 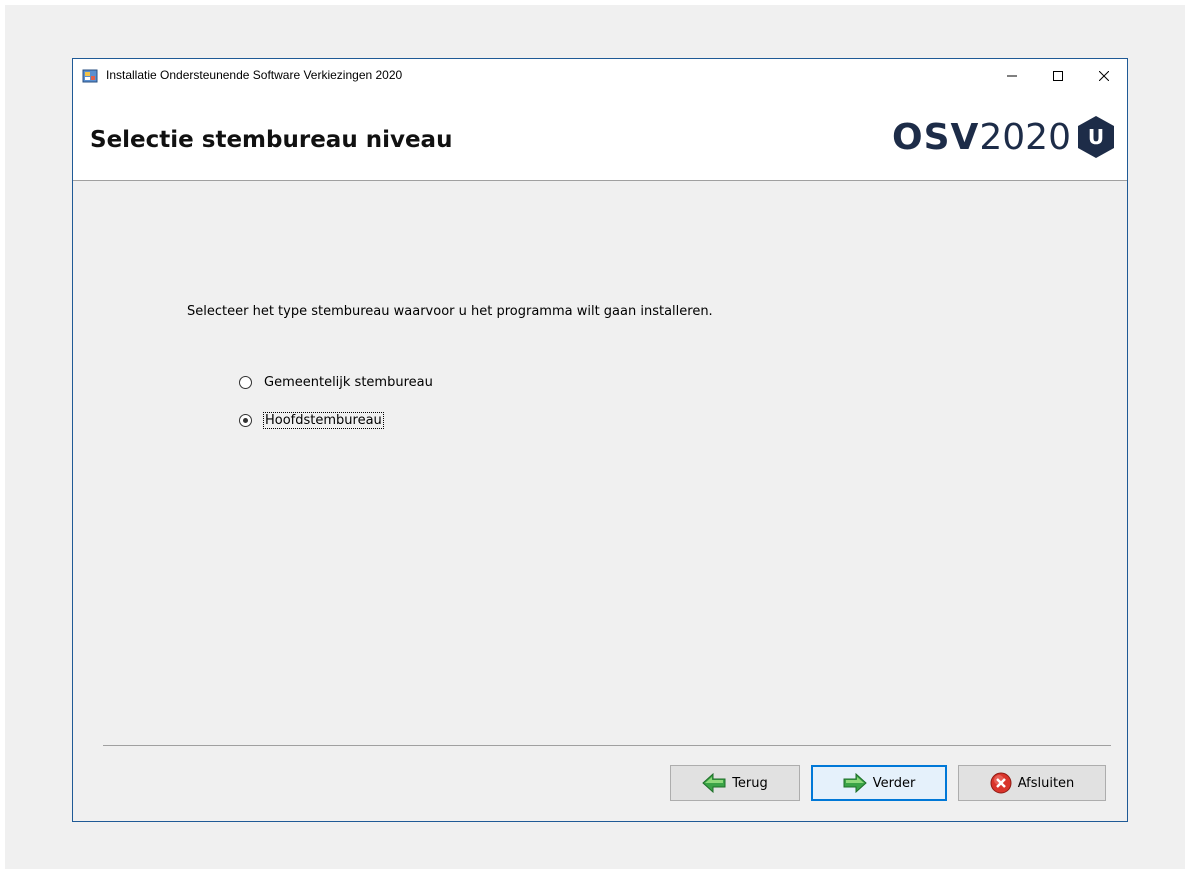 What do you see at coordinates (1001, 783) in the screenshot?
I see `close-circle-icon` at bounding box center [1001, 783].